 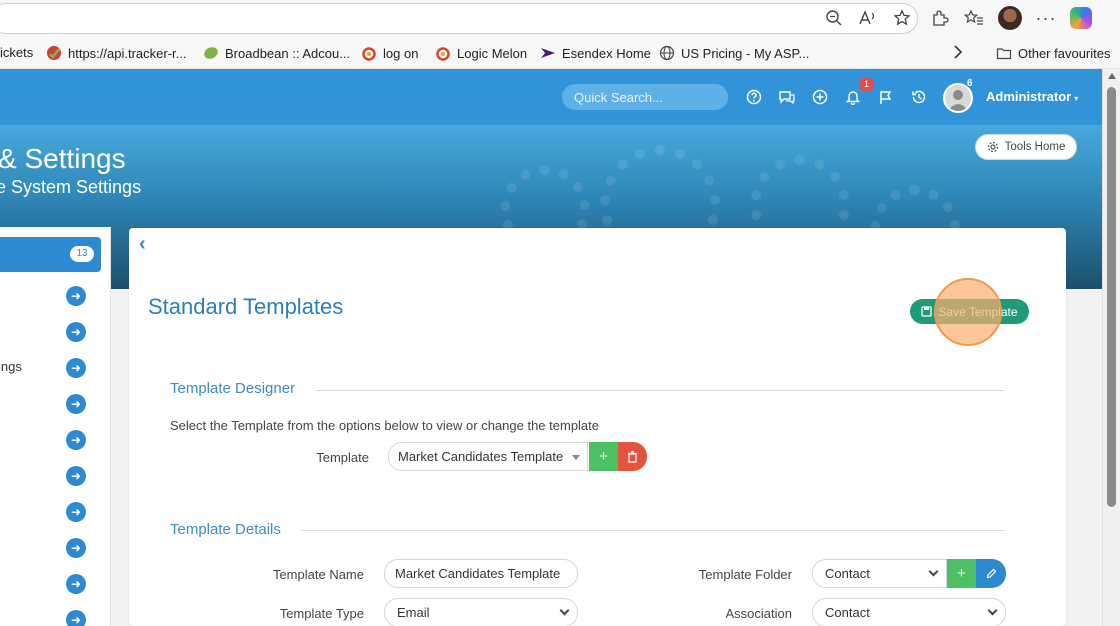 What do you see at coordinates (318, 574) in the screenshot?
I see `template-name-label: Template Name` at bounding box center [318, 574].